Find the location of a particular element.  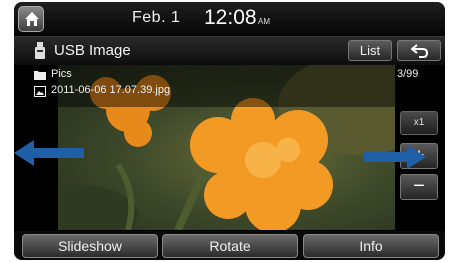

info-button: Info is located at coordinates (371, 246).